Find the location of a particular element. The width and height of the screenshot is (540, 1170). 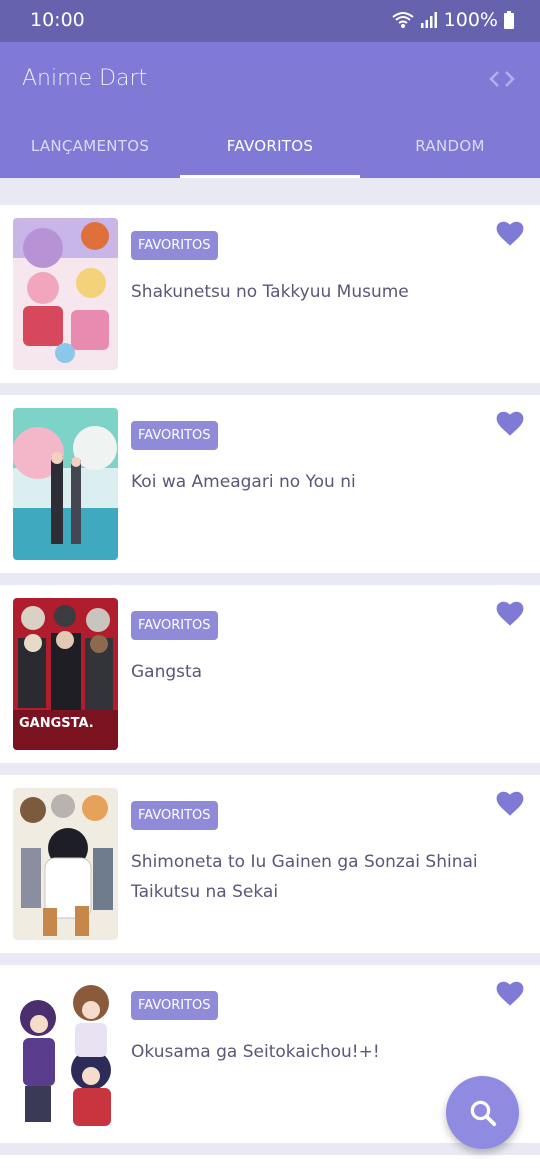

anime-title: Gangsta is located at coordinates (314, 672).